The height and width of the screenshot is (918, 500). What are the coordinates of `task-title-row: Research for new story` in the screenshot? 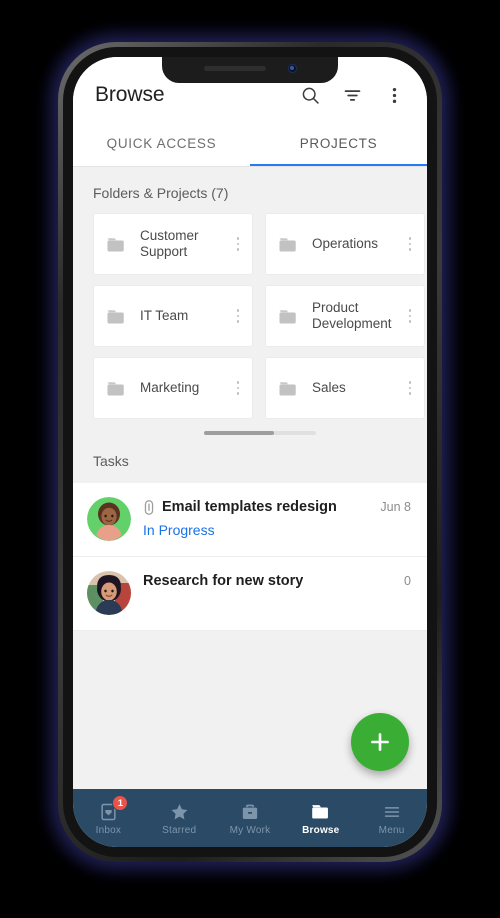 It's located at (270, 581).